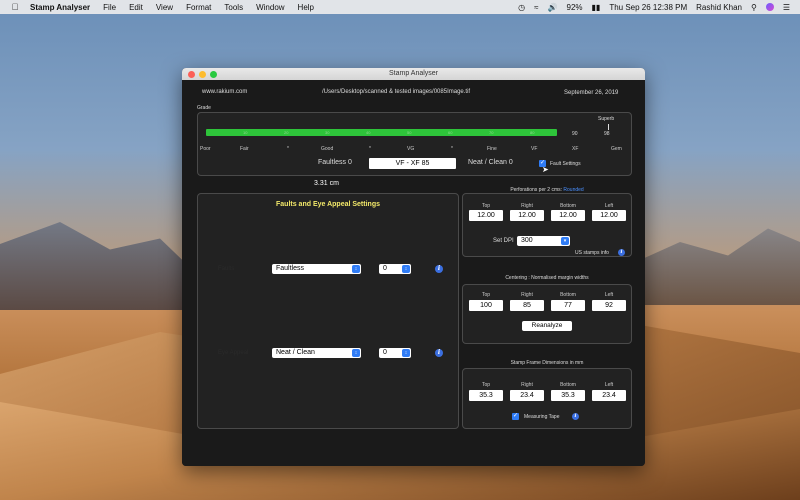  I want to click on centering-header-right: Right, so click(527, 295).